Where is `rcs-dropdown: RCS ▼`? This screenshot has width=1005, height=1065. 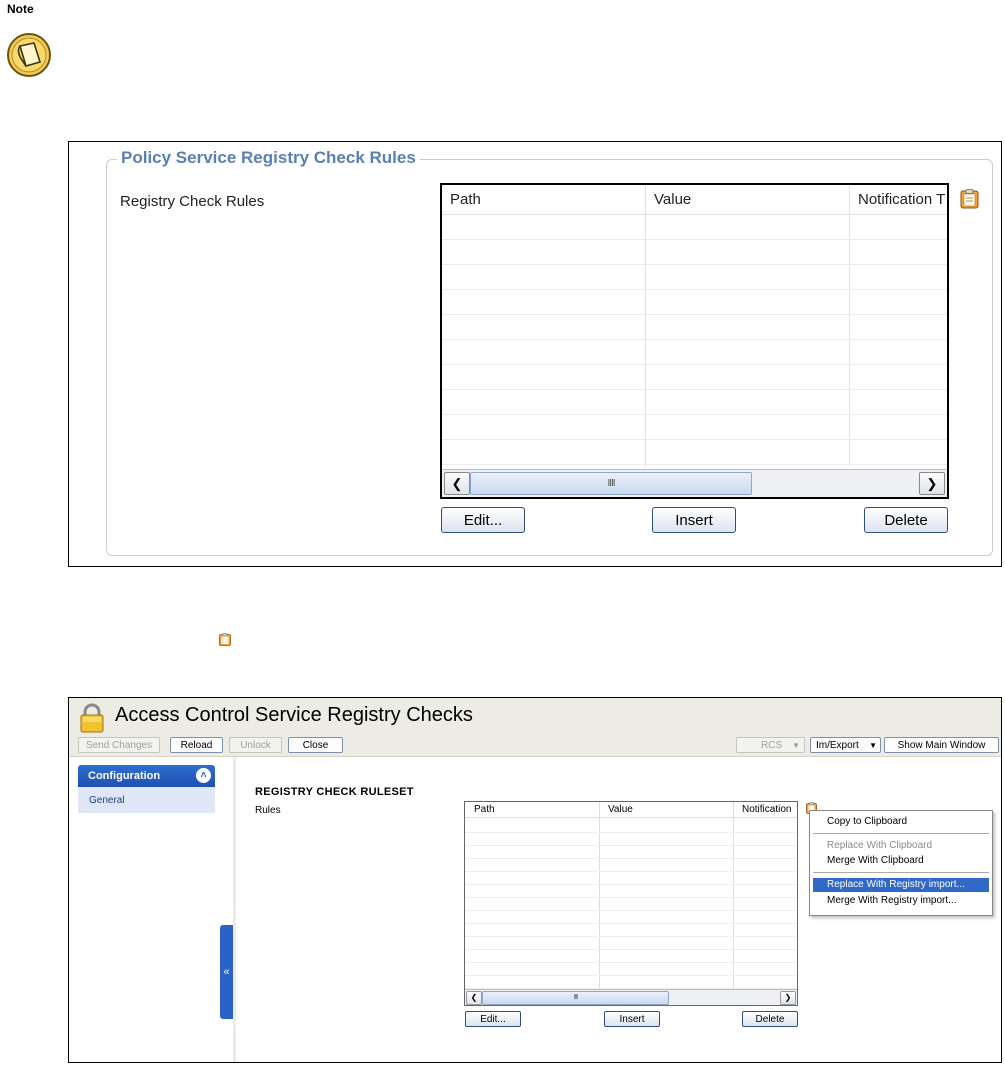
rcs-dropdown: RCS ▼ is located at coordinates (770, 745).